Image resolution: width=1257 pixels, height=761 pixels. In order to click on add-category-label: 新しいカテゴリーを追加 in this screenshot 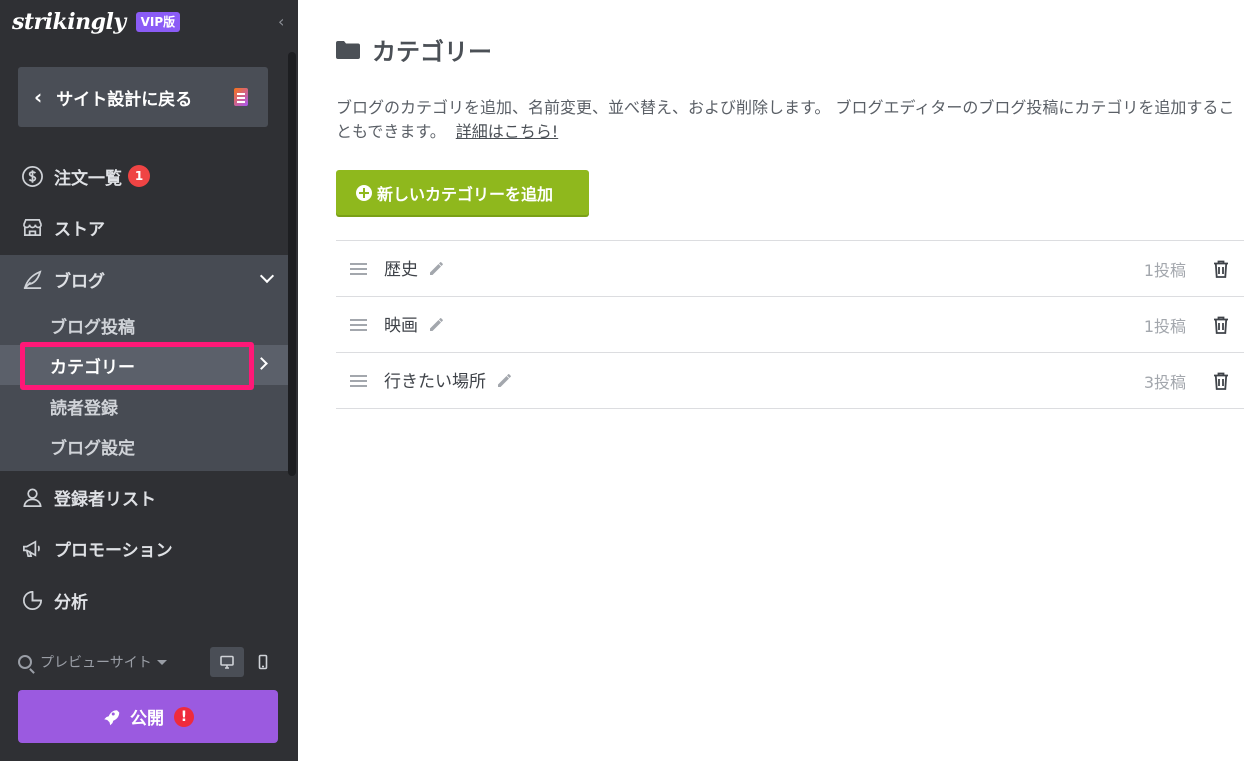, I will do `click(465, 194)`.